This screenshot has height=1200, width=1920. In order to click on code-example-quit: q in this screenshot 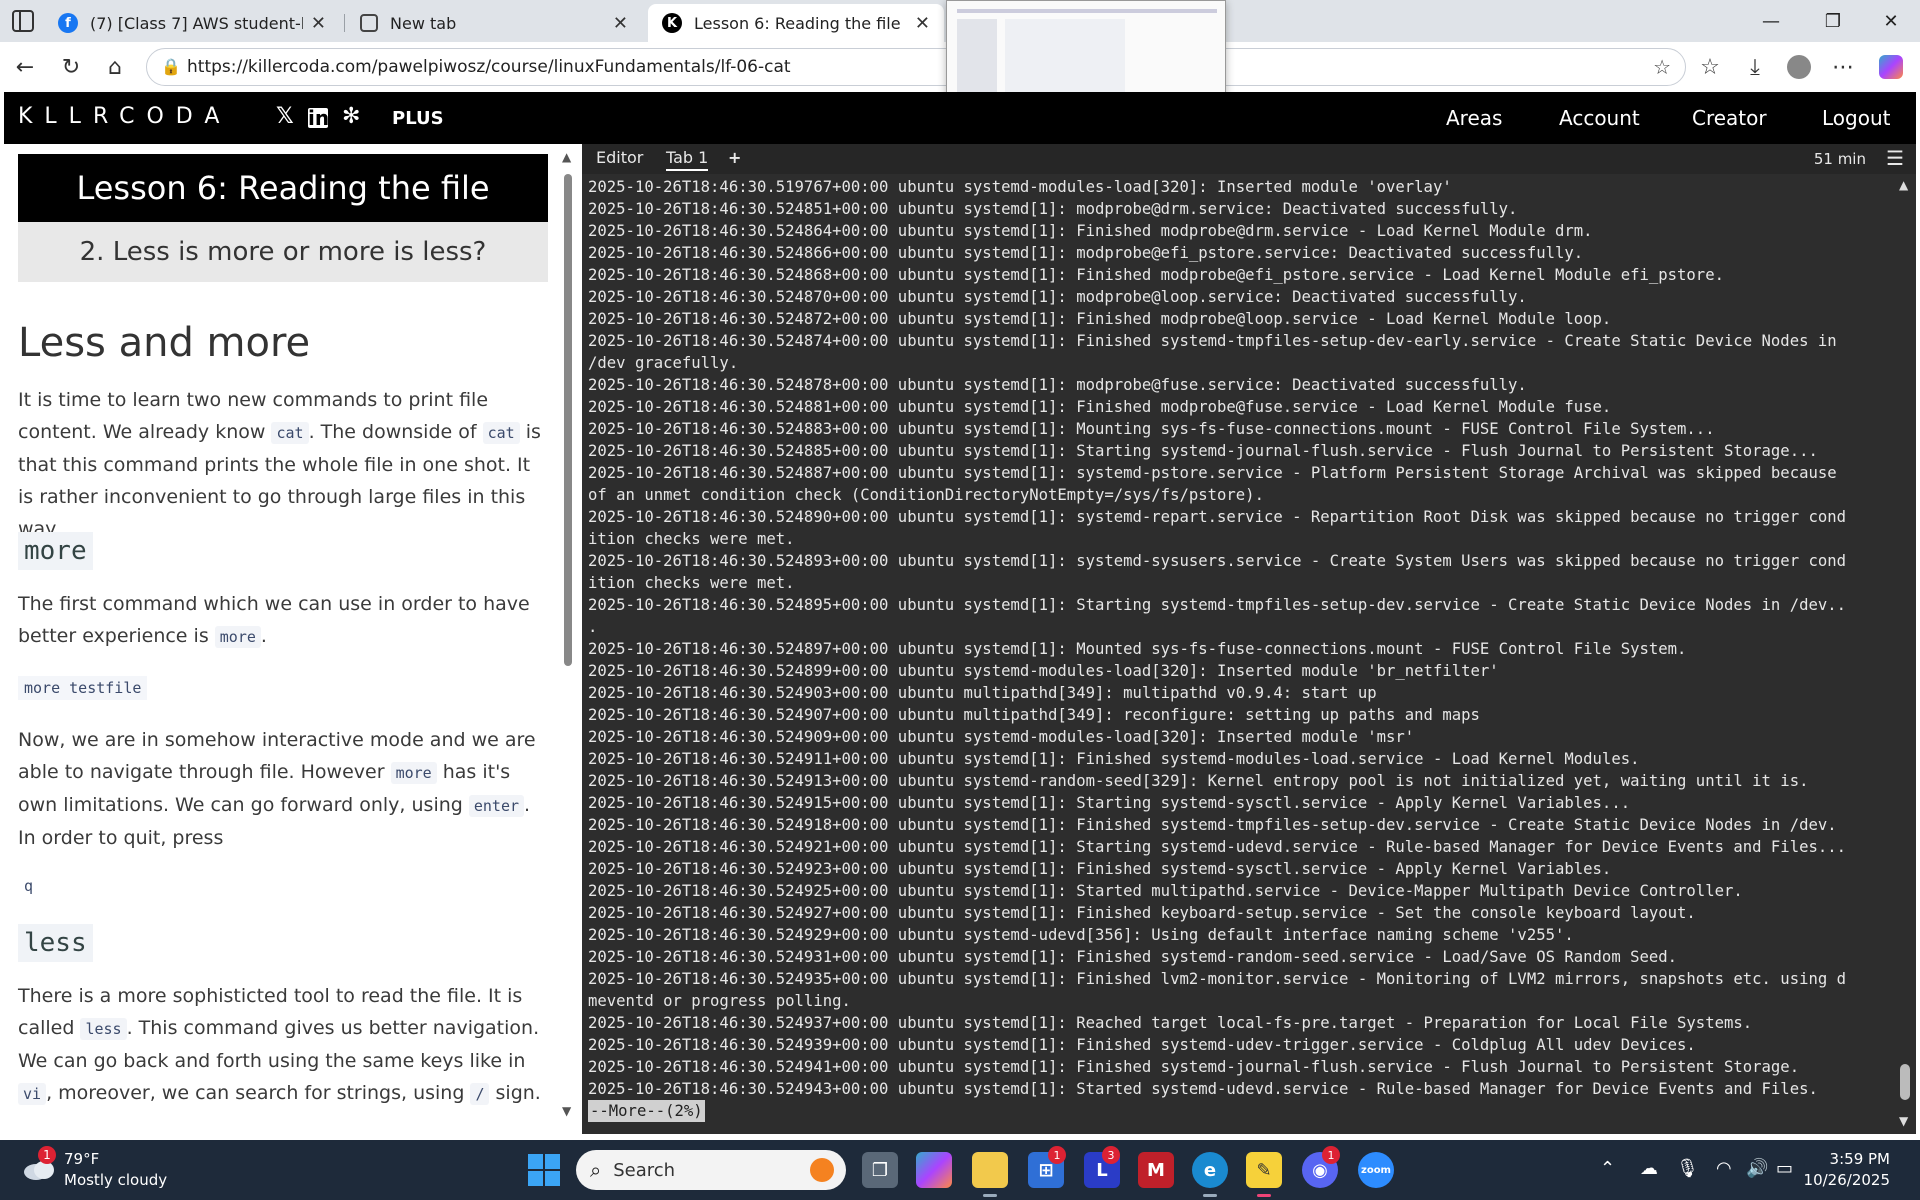, I will do `click(29, 886)`.